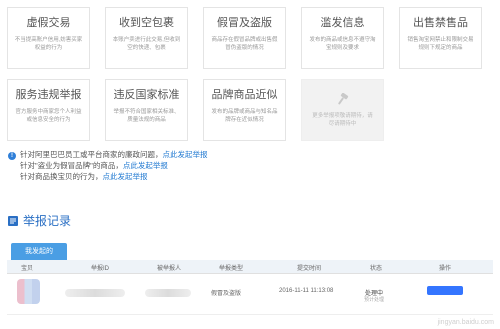 The image size is (500, 329). Describe the element at coordinates (445, 290) in the screenshot. I see `action-link` at that location.